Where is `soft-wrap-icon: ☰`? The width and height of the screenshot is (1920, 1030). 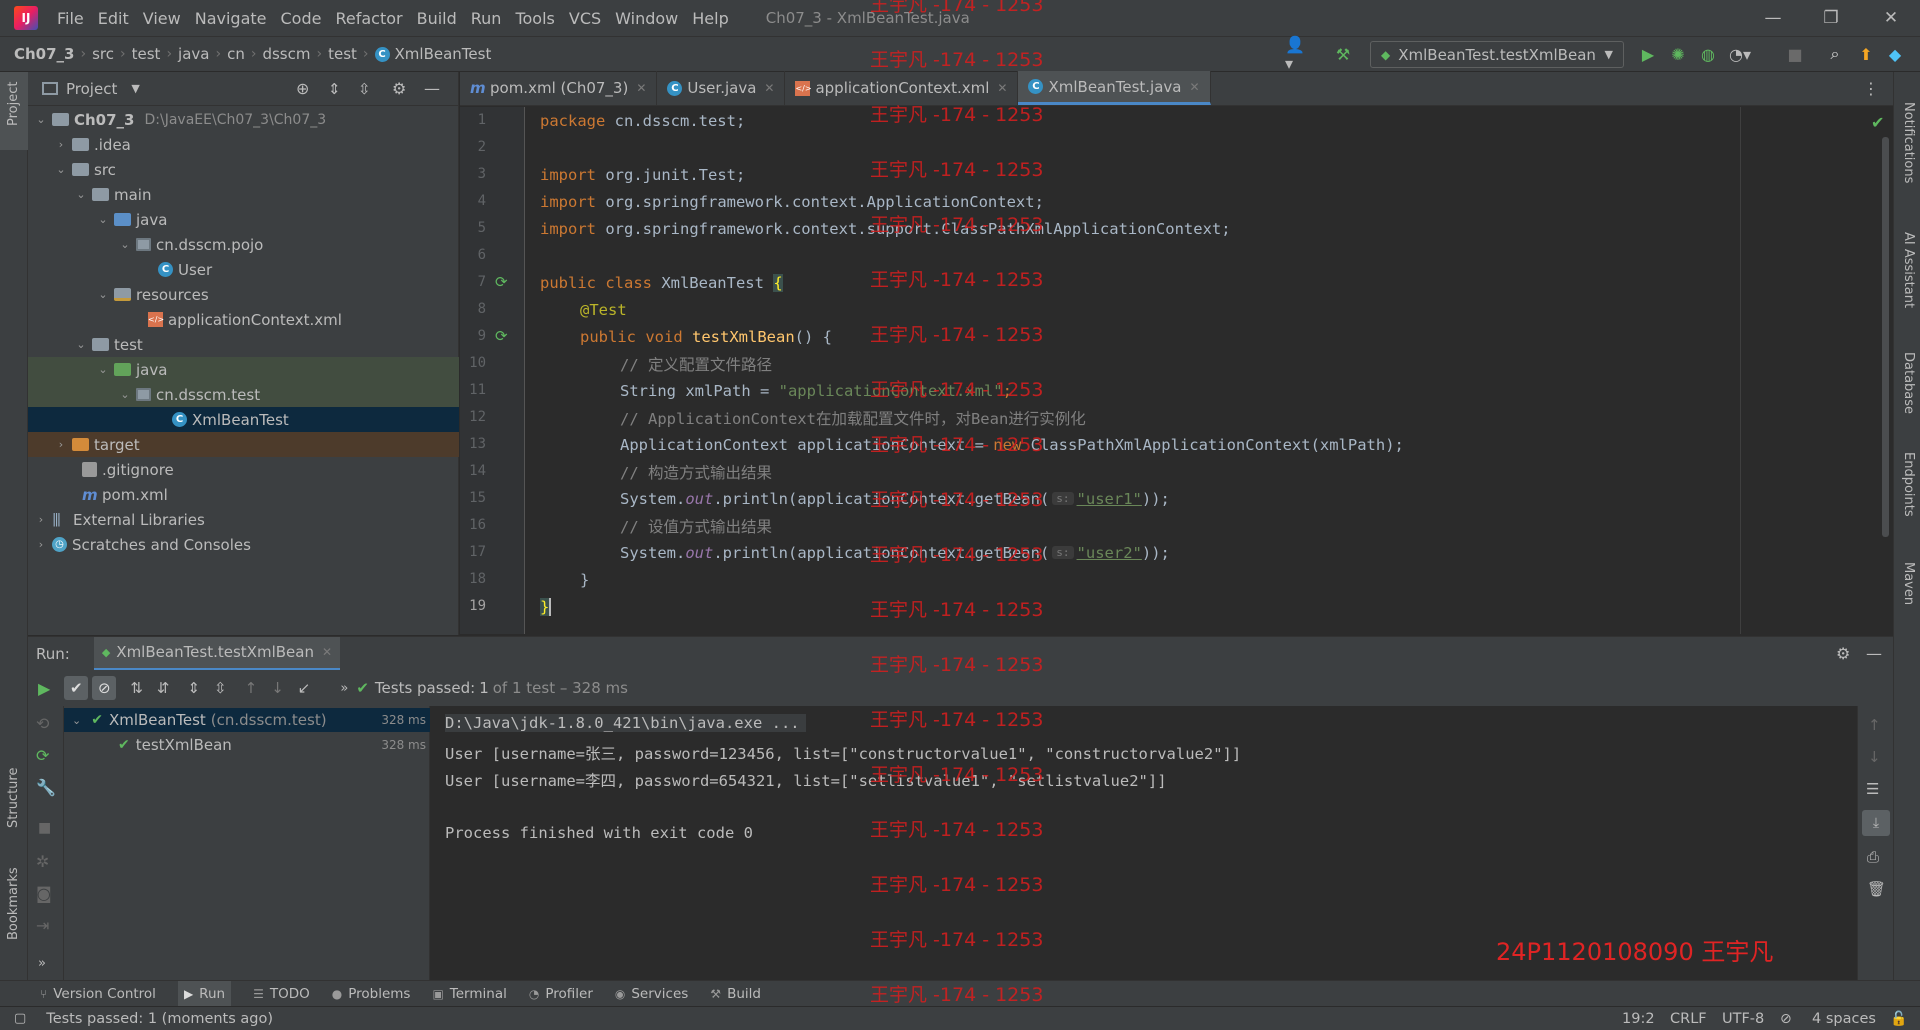
soft-wrap-icon: ☰ is located at coordinates (1872, 789).